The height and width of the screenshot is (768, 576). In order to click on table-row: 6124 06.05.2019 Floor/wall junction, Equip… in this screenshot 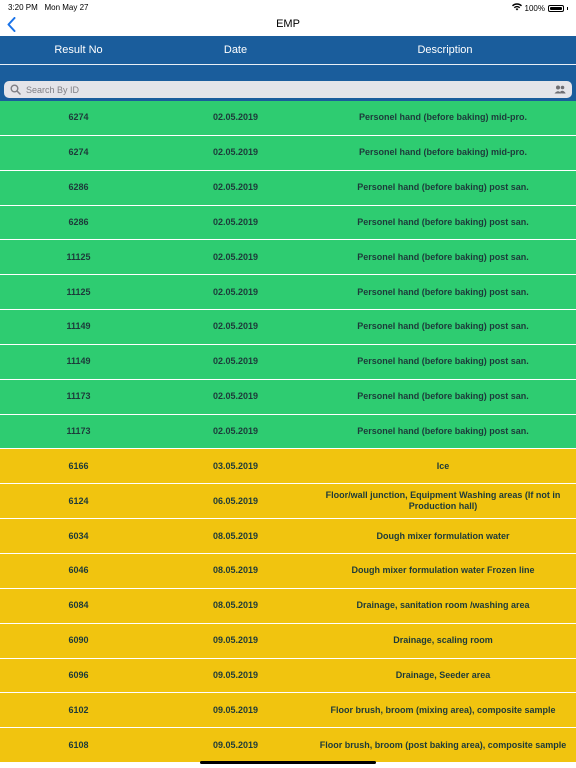, I will do `click(288, 502)`.